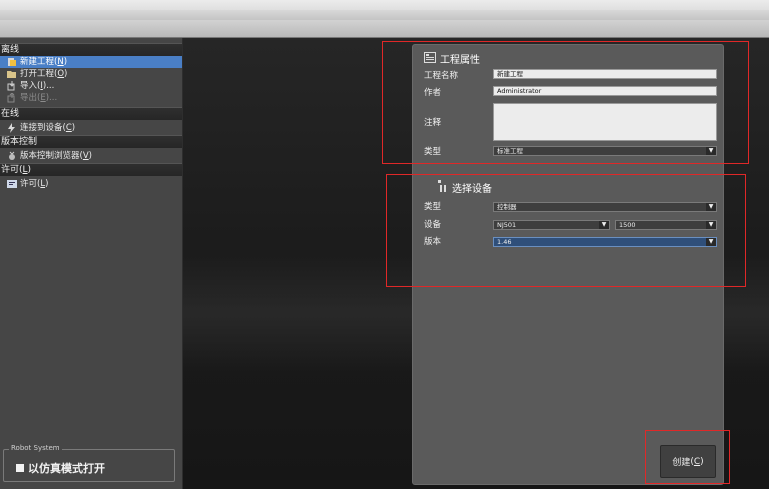  I want to click on device-select: NJ501 ▼, so click(551, 225).